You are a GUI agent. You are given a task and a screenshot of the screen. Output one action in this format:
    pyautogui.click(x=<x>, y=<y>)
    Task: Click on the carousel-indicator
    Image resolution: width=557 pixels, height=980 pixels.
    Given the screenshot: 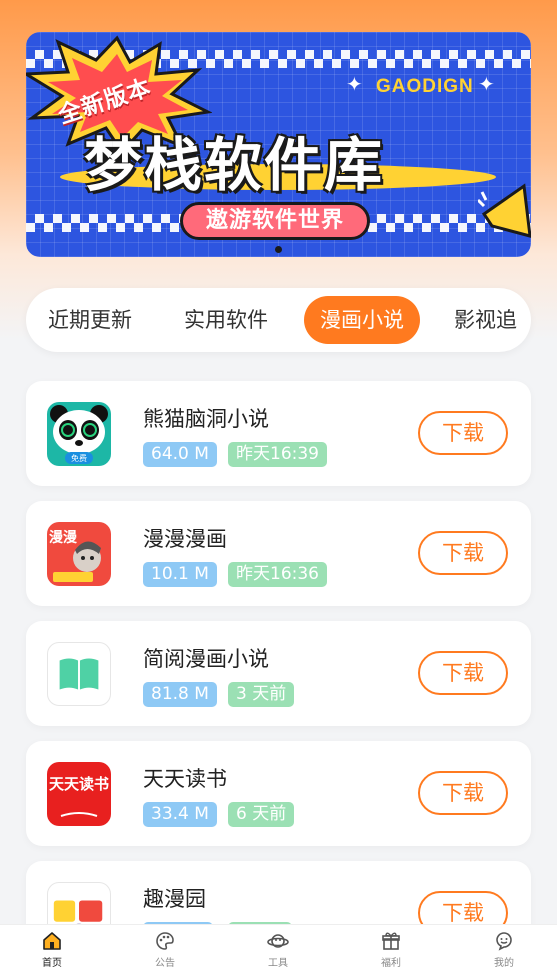 What is the action you would take?
    pyautogui.click(x=278, y=247)
    